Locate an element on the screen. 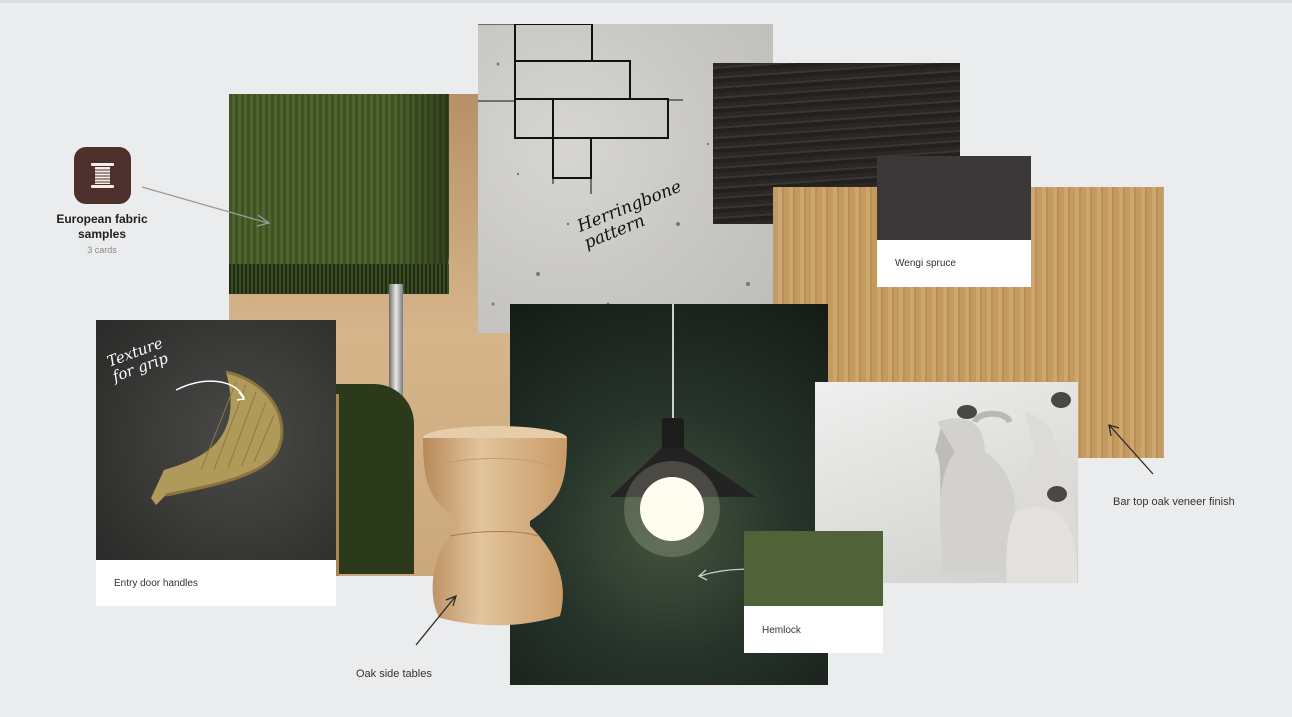  wengi-spruce-card: Wengi spruce is located at coordinates (954, 221).